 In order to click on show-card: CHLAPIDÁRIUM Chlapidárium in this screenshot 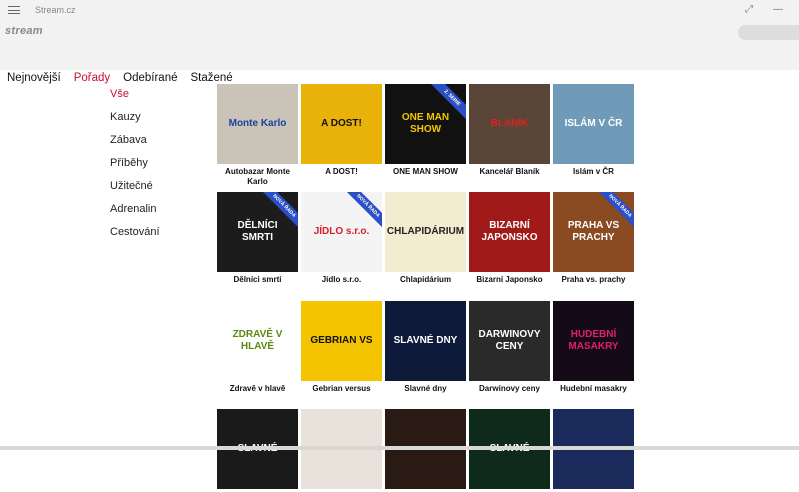, I will do `click(425, 238)`.